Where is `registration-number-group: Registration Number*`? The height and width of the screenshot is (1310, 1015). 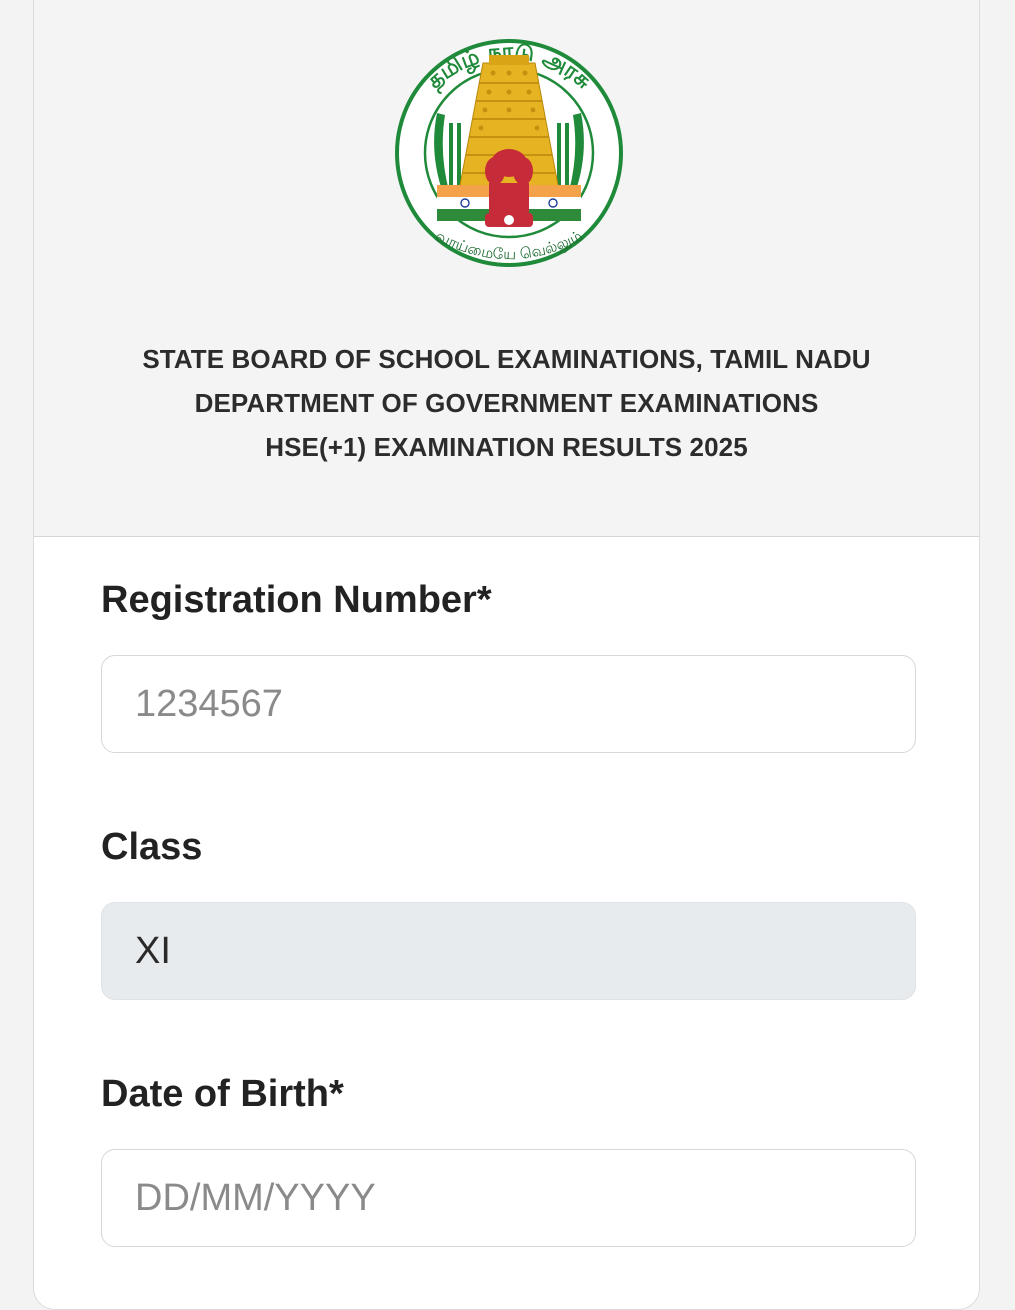 registration-number-group: Registration Number* is located at coordinates (508, 665).